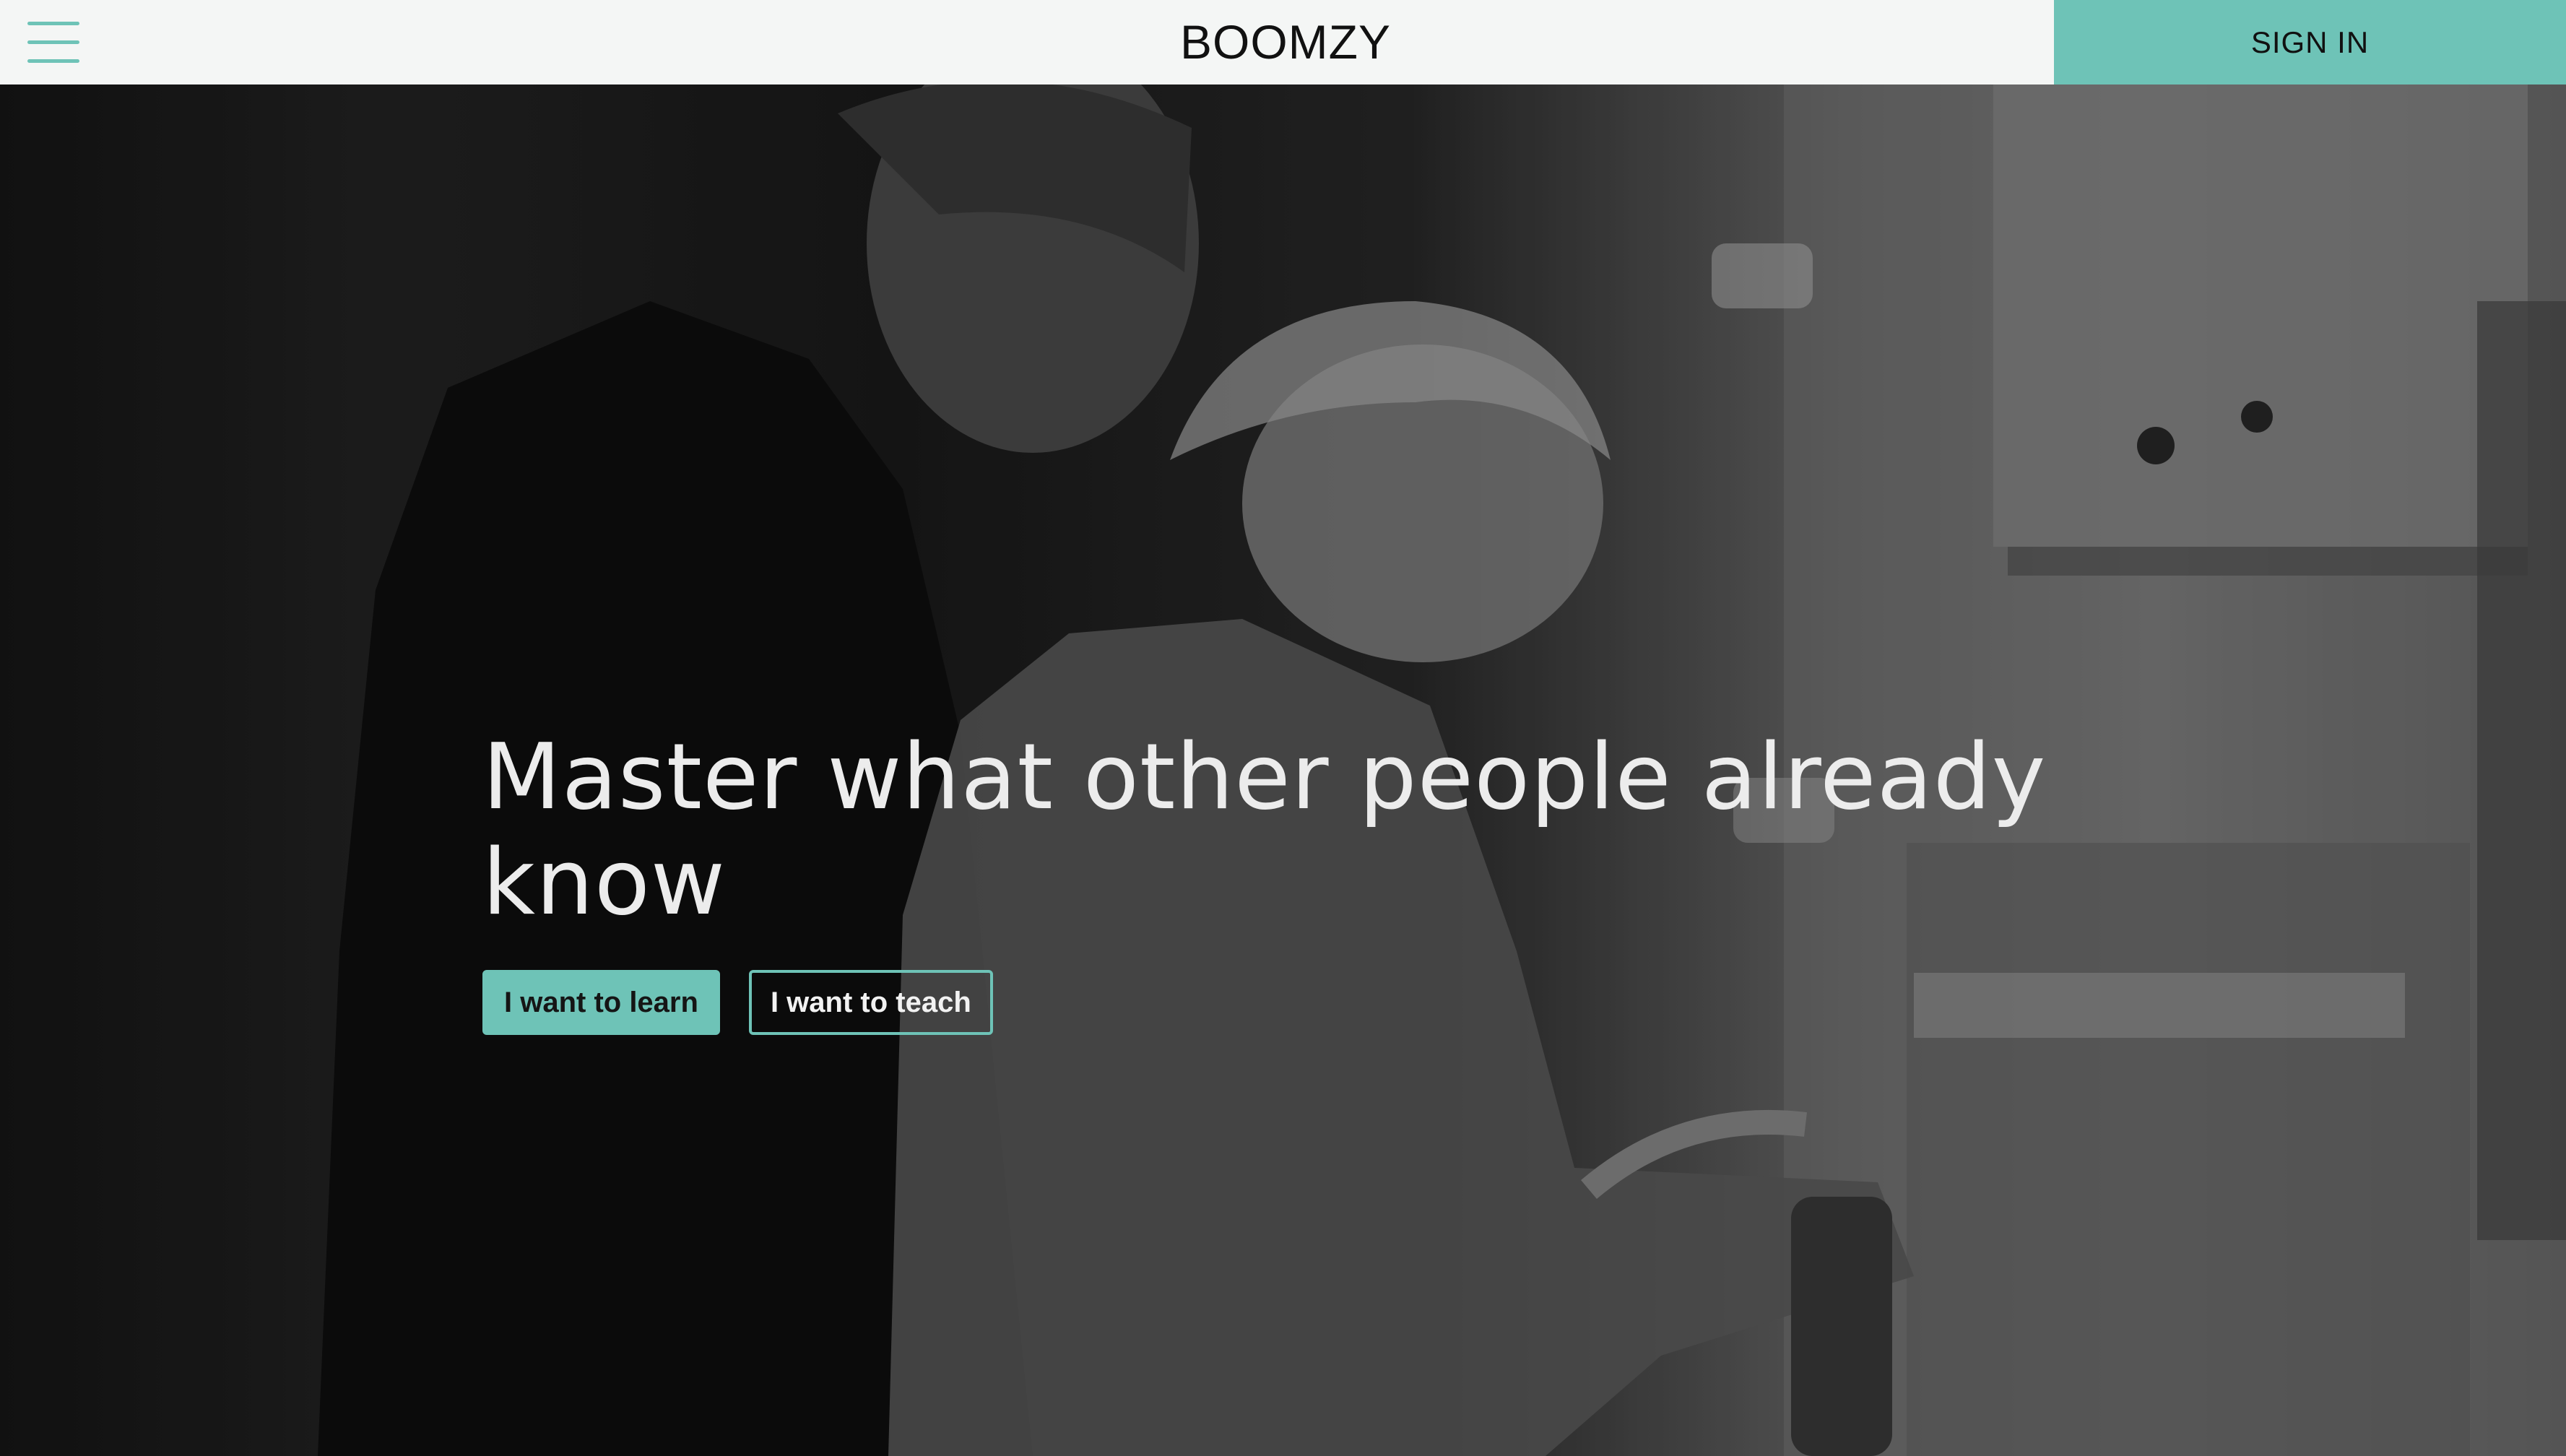  Describe the element at coordinates (738, 1002) in the screenshot. I see `cta-button-group: I want to learn I want to teach` at that location.